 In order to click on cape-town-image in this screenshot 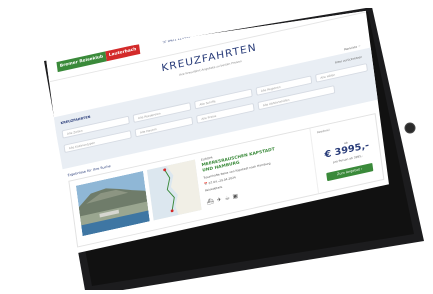, I will do `click(112, 203)`.